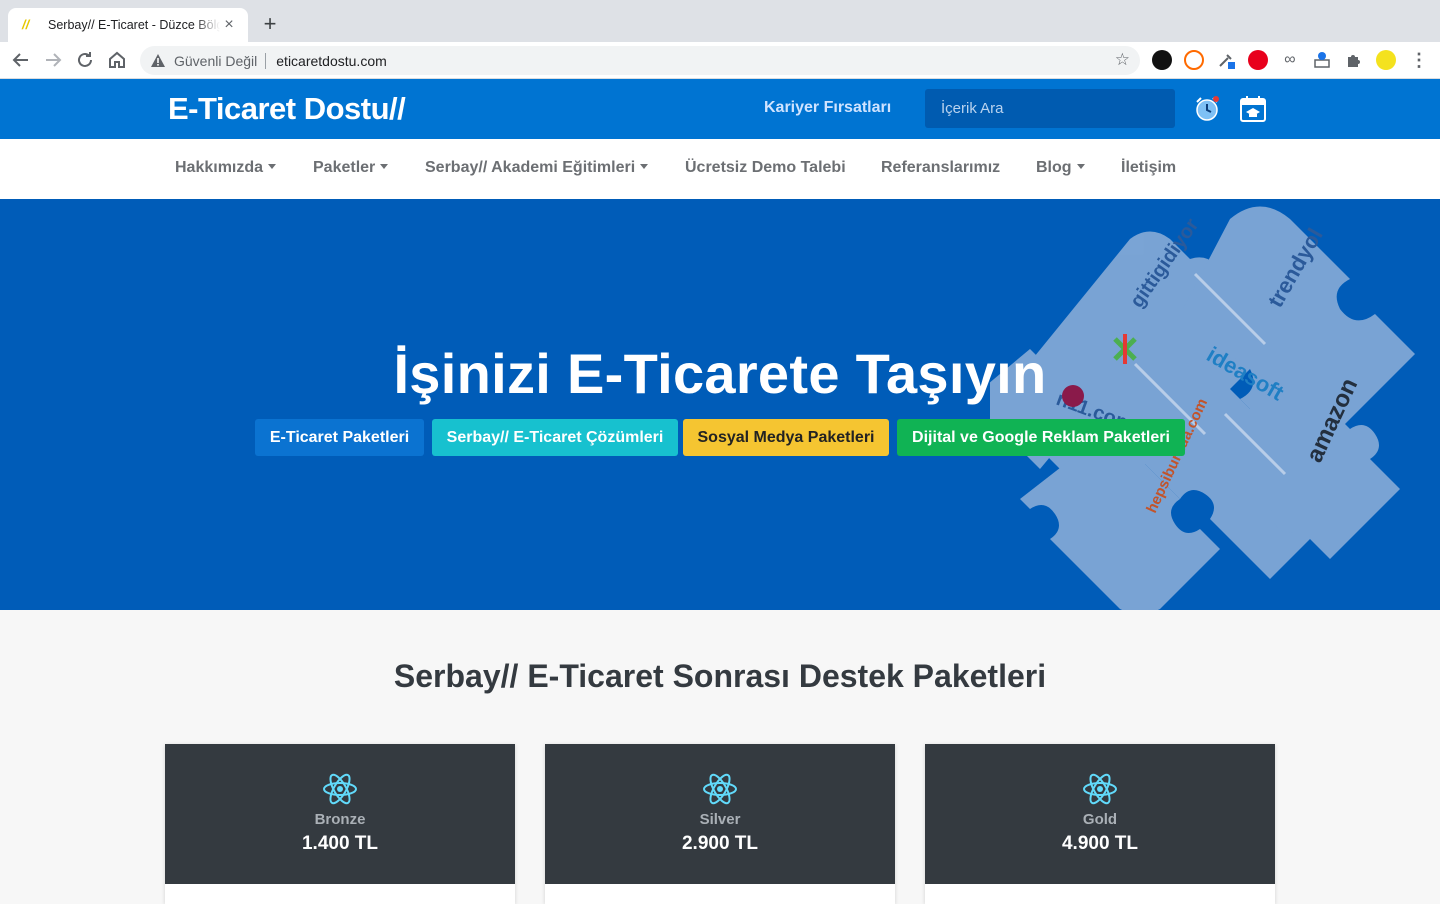 Image resolution: width=1440 pixels, height=904 pixels. I want to click on package-name: Gold, so click(1100, 819).